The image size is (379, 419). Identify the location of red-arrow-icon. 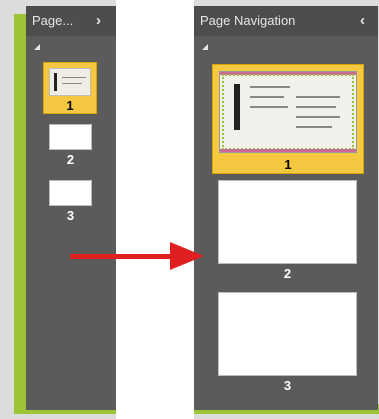
(187, 256).